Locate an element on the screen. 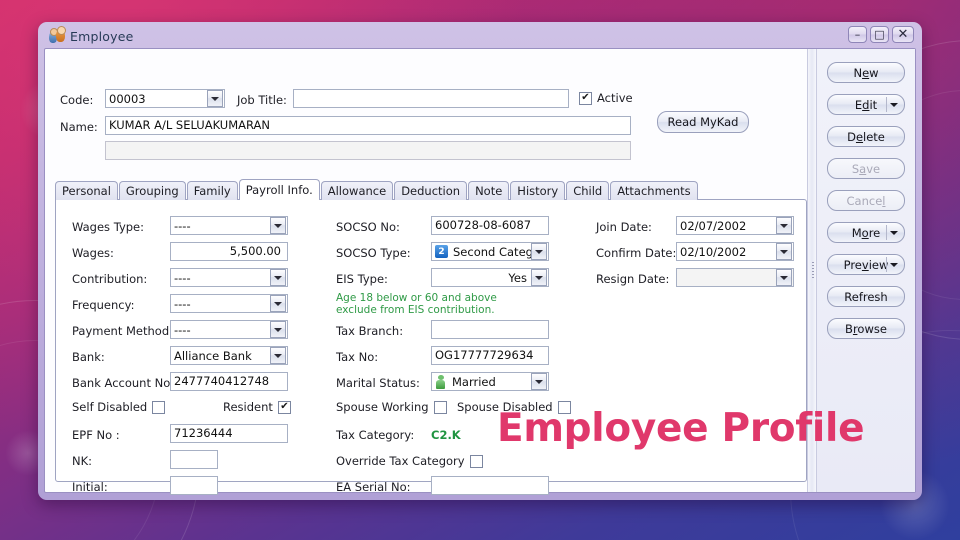 Image resolution: width=960 pixels, height=540 pixels. socso-type-combo: 2 Second Categor is located at coordinates (490, 251).